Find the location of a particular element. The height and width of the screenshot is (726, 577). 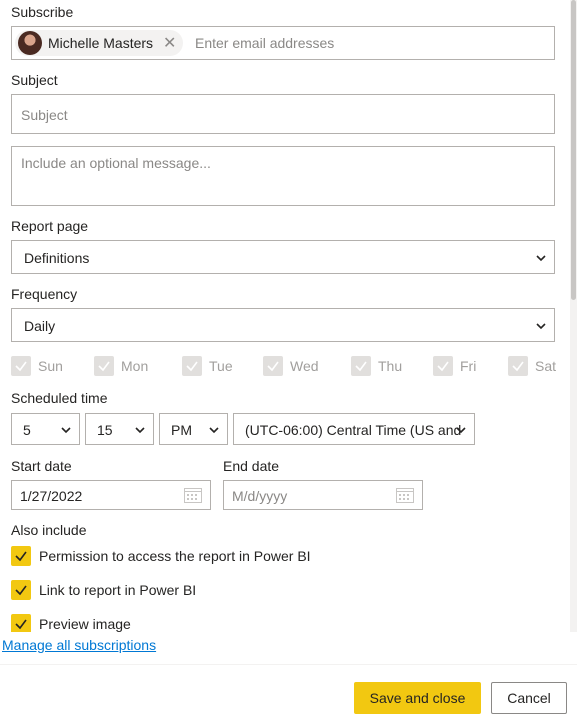

scheduled-time-label: Scheduled time is located at coordinates (59, 398).